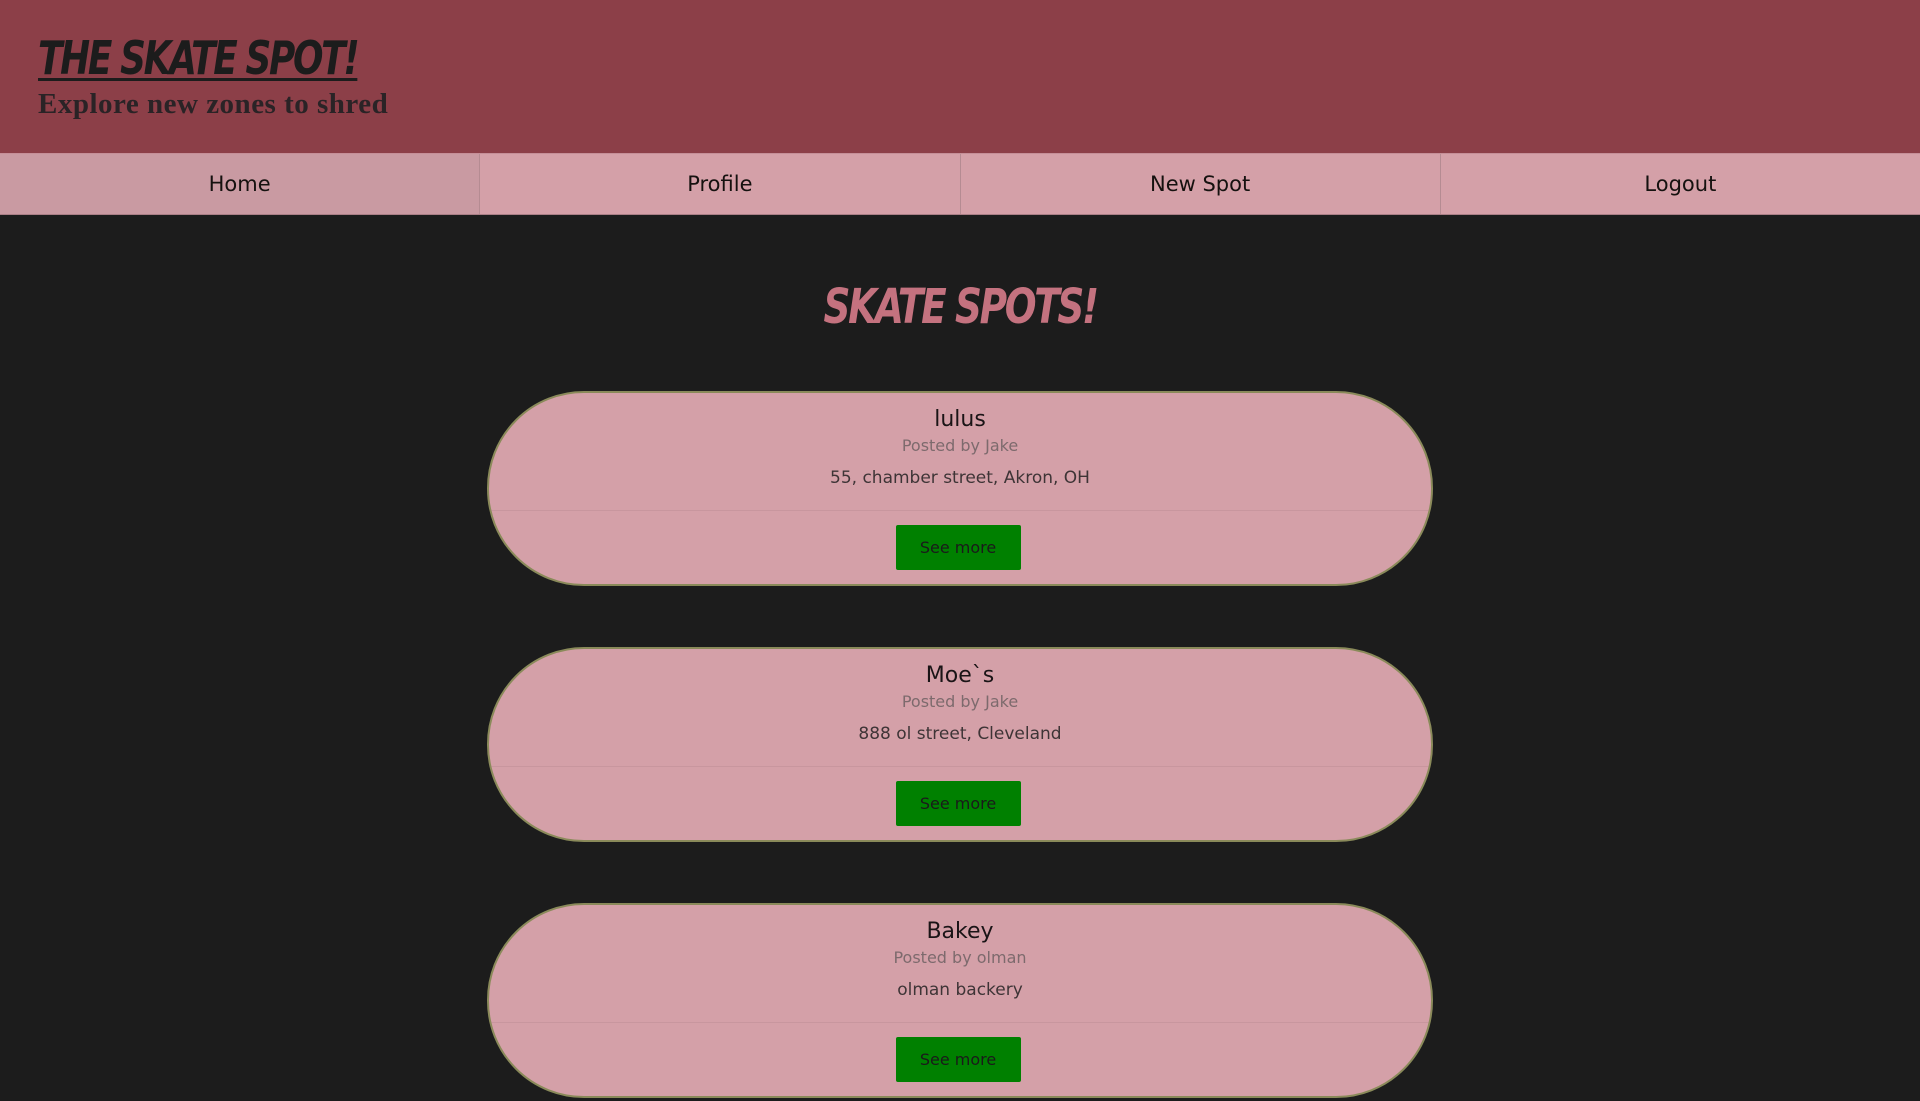 The width and height of the screenshot is (1920, 1101). What do you see at coordinates (960, 931) in the screenshot?
I see `spot-name: Bakey` at bounding box center [960, 931].